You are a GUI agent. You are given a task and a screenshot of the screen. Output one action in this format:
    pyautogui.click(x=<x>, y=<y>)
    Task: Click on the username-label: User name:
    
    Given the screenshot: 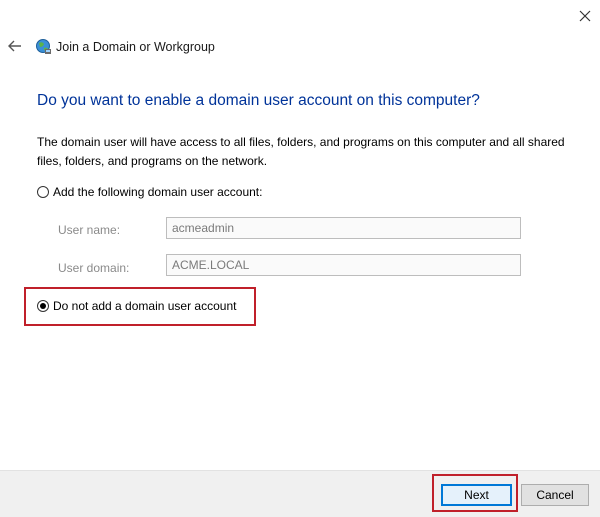 What is the action you would take?
    pyautogui.click(x=89, y=230)
    